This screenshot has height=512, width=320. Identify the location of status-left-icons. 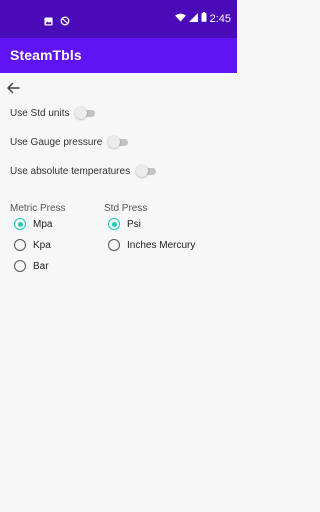
(57, 22).